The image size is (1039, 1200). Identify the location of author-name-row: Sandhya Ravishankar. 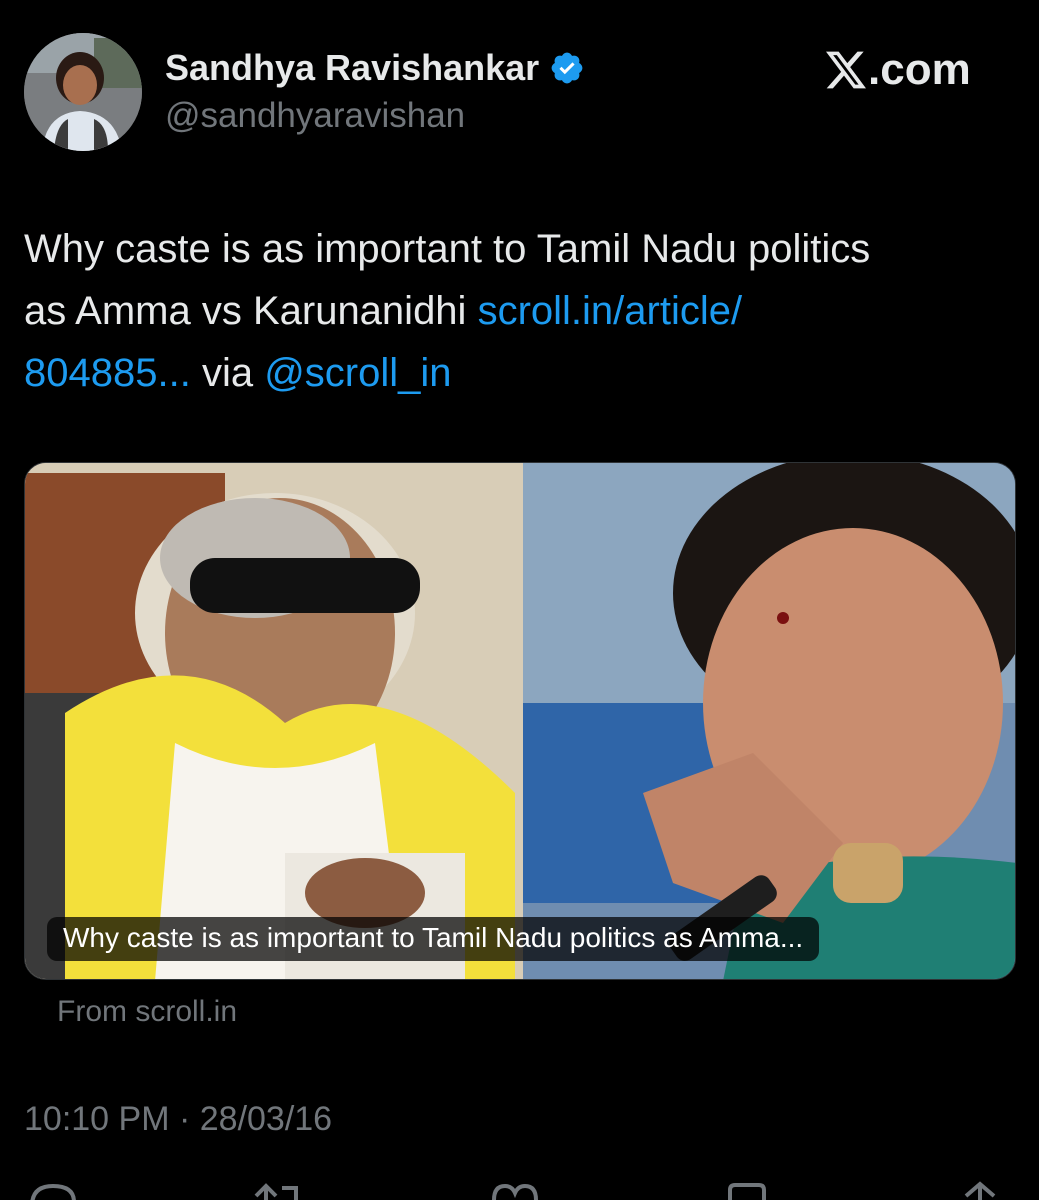
(375, 68).